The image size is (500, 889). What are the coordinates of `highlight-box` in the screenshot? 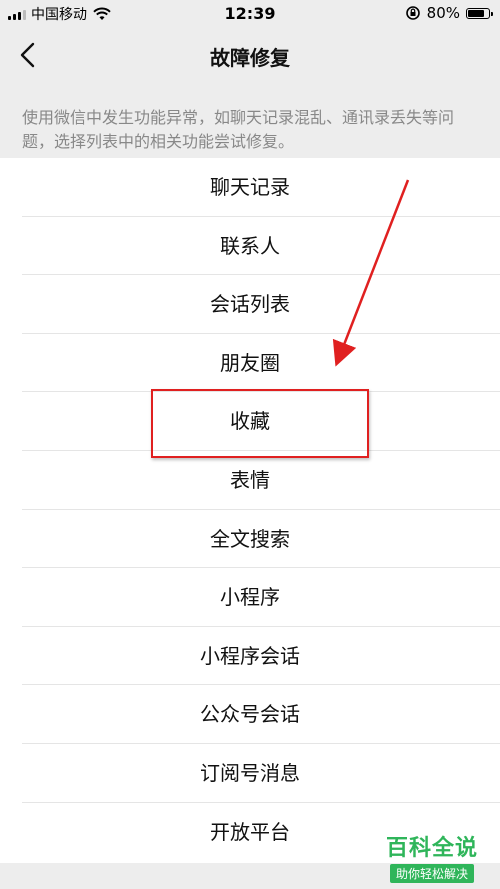 It's located at (260, 423).